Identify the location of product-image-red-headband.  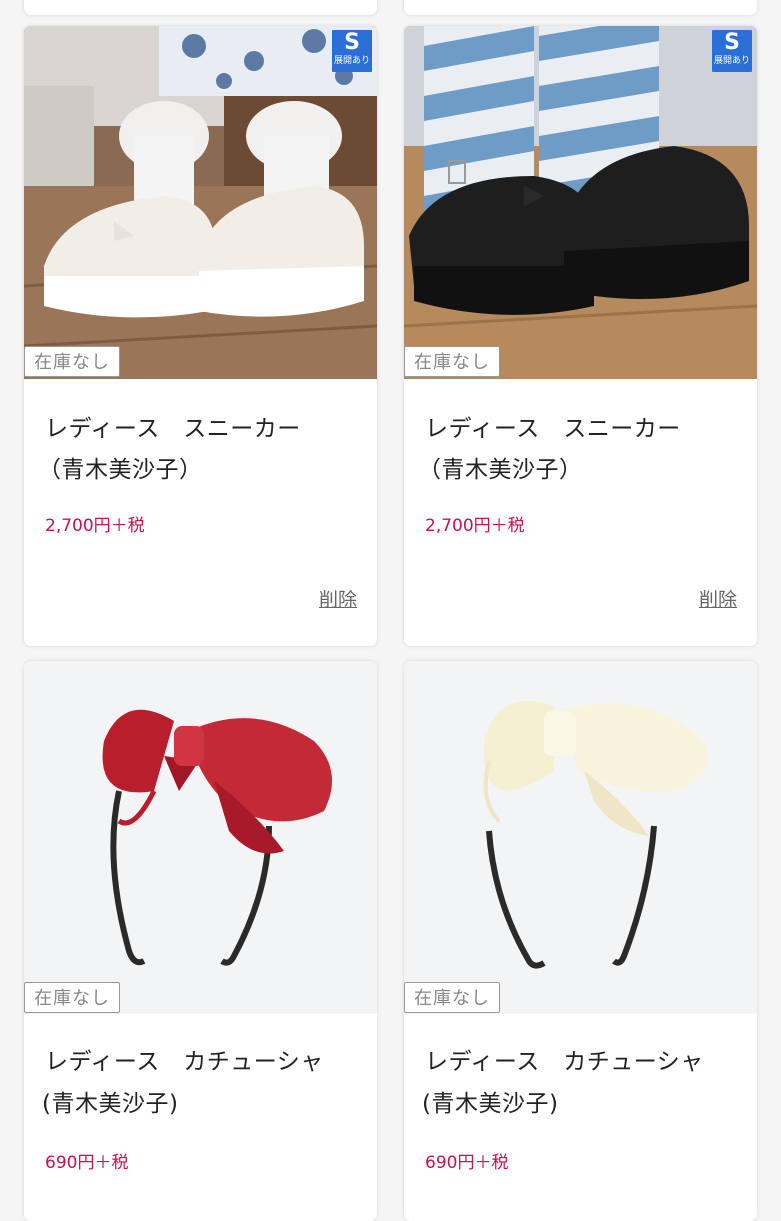
(200, 837).